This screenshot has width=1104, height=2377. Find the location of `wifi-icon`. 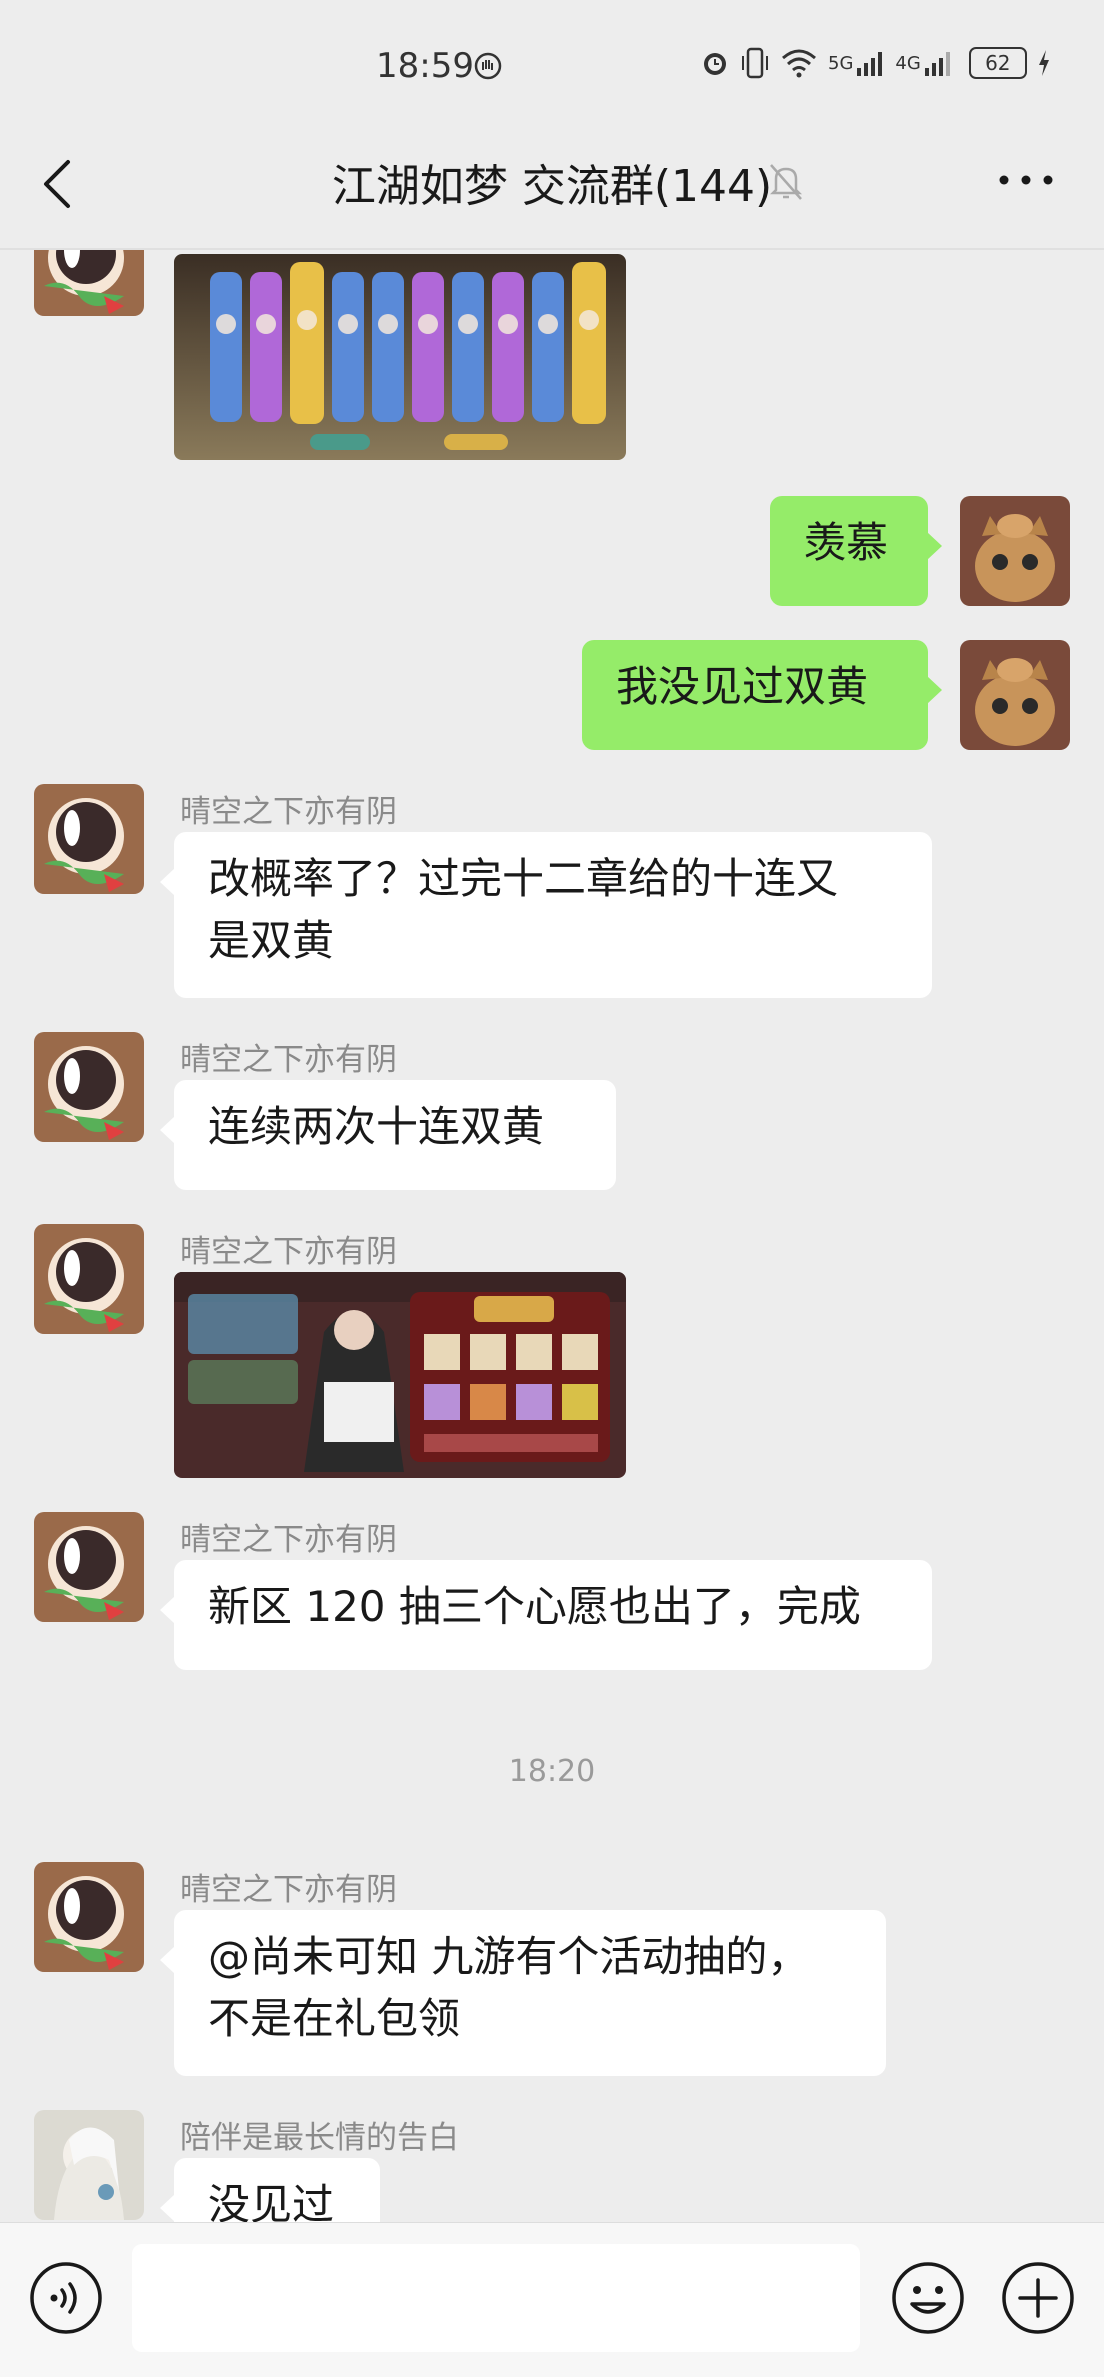

wifi-icon is located at coordinates (799, 63).